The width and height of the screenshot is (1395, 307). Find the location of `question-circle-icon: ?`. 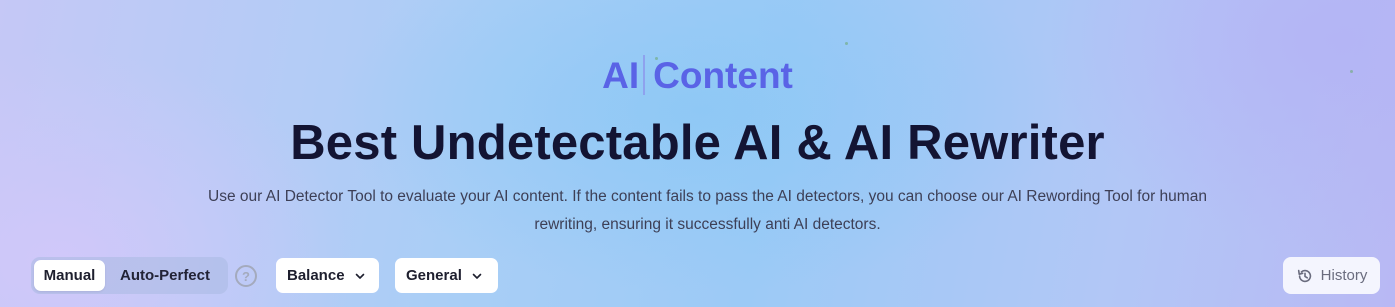

question-circle-icon: ? is located at coordinates (246, 276).